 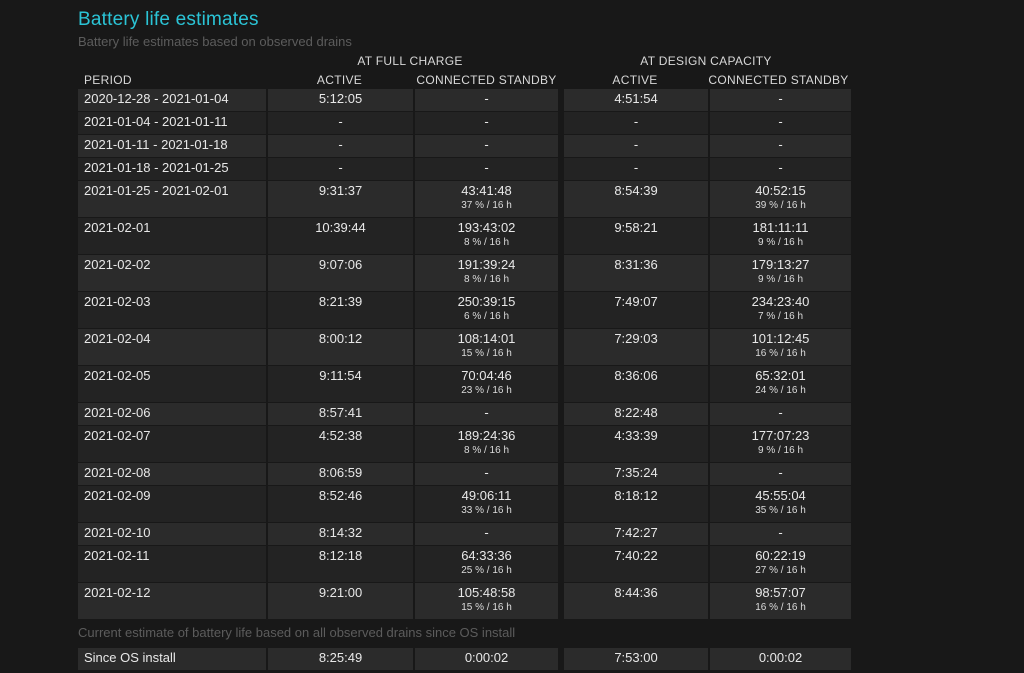 What do you see at coordinates (340, 435) in the screenshot?
I see `cell-value: 4:52:38` at bounding box center [340, 435].